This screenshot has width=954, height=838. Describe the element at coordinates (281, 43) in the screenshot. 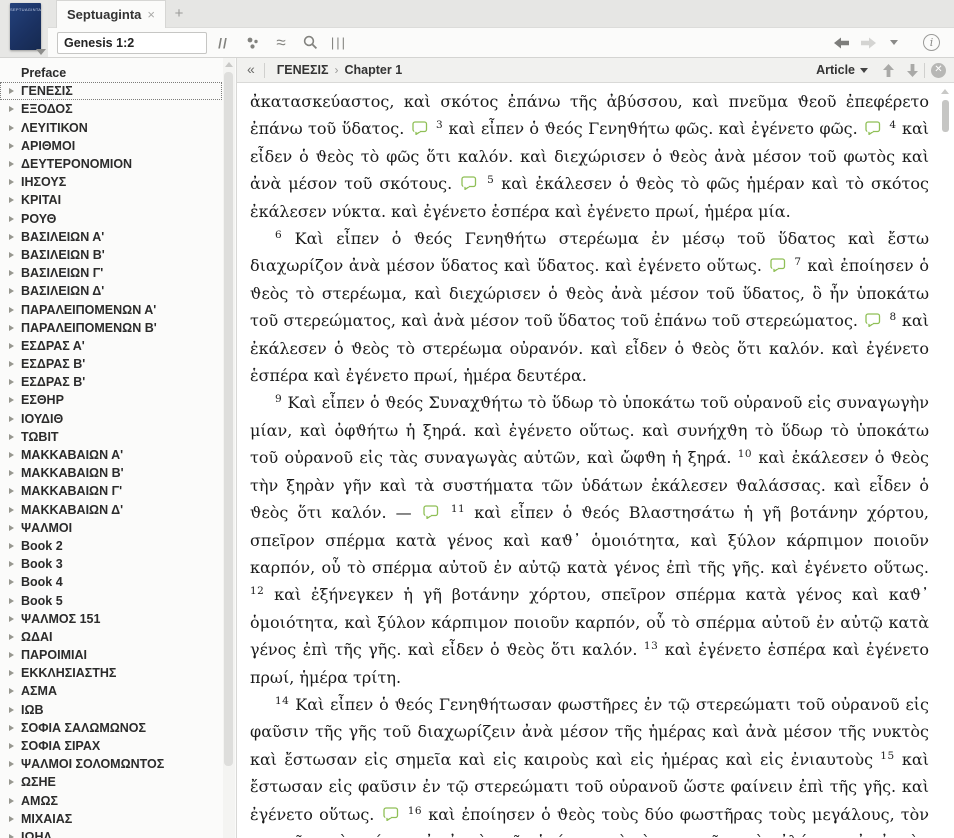

I see `parallel-passages-icon: ≈` at that location.